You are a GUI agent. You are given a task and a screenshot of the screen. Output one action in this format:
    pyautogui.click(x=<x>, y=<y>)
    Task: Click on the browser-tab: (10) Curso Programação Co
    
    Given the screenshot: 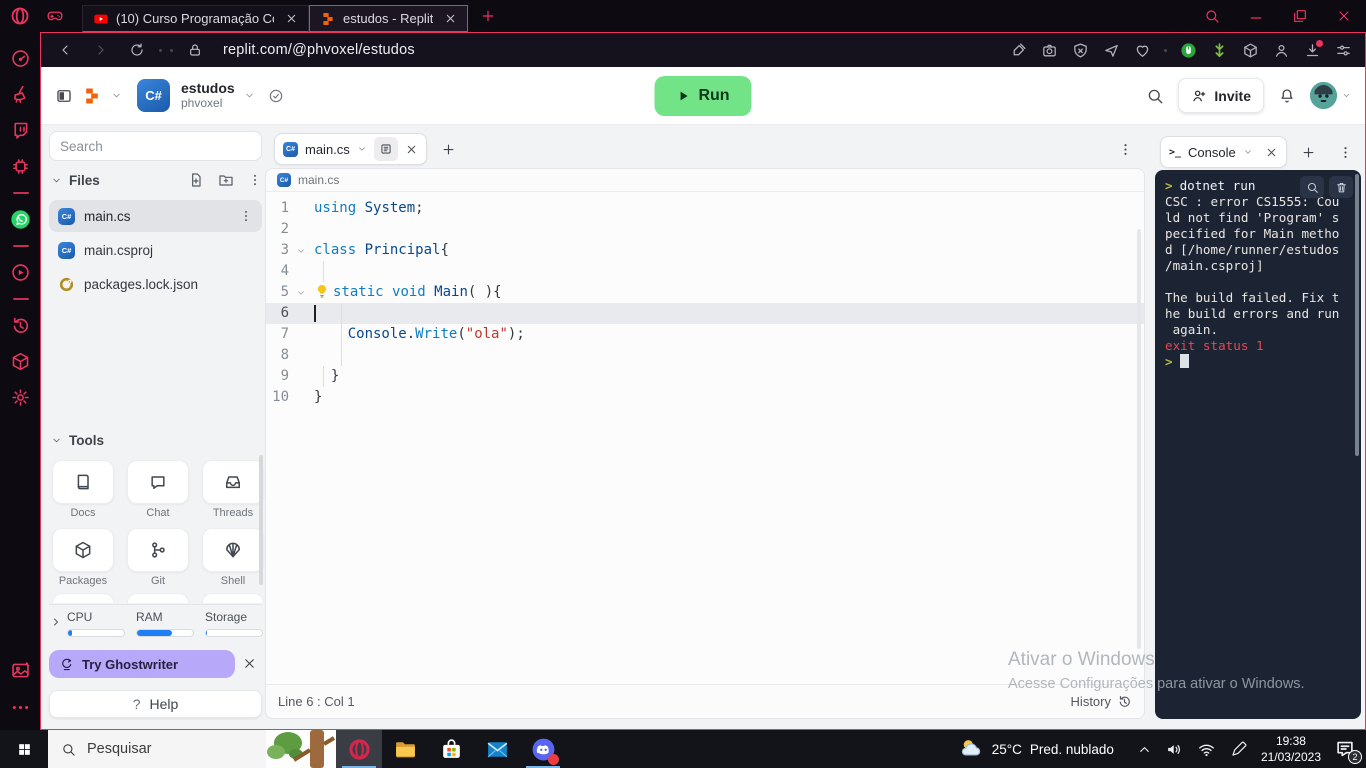 What is the action you would take?
    pyautogui.click(x=195, y=18)
    